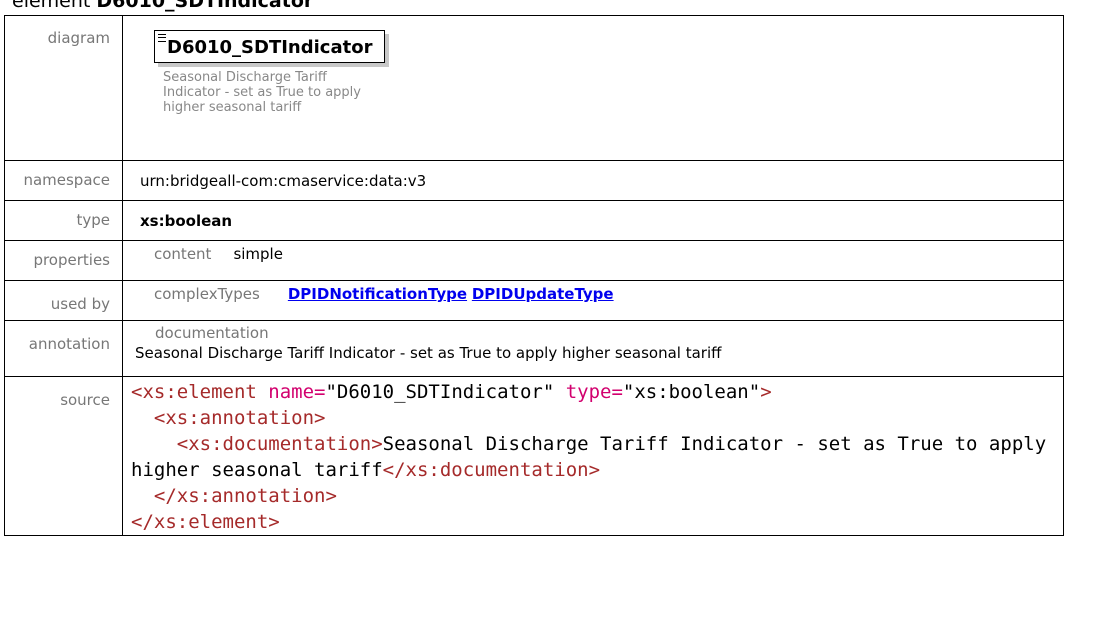 The image size is (1100, 625). Describe the element at coordinates (200, 392) in the screenshot. I see `src-l1-open: <xs:element` at that location.